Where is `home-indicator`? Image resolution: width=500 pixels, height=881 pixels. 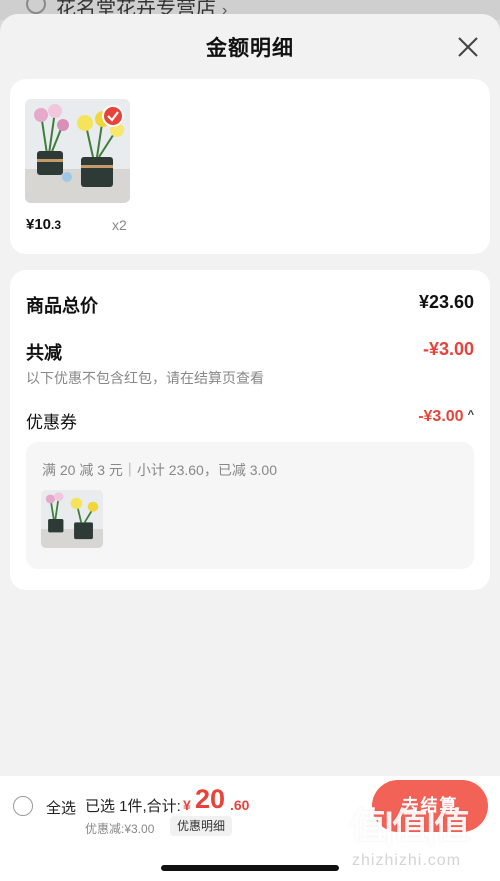
home-indicator is located at coordinates (250, 868).